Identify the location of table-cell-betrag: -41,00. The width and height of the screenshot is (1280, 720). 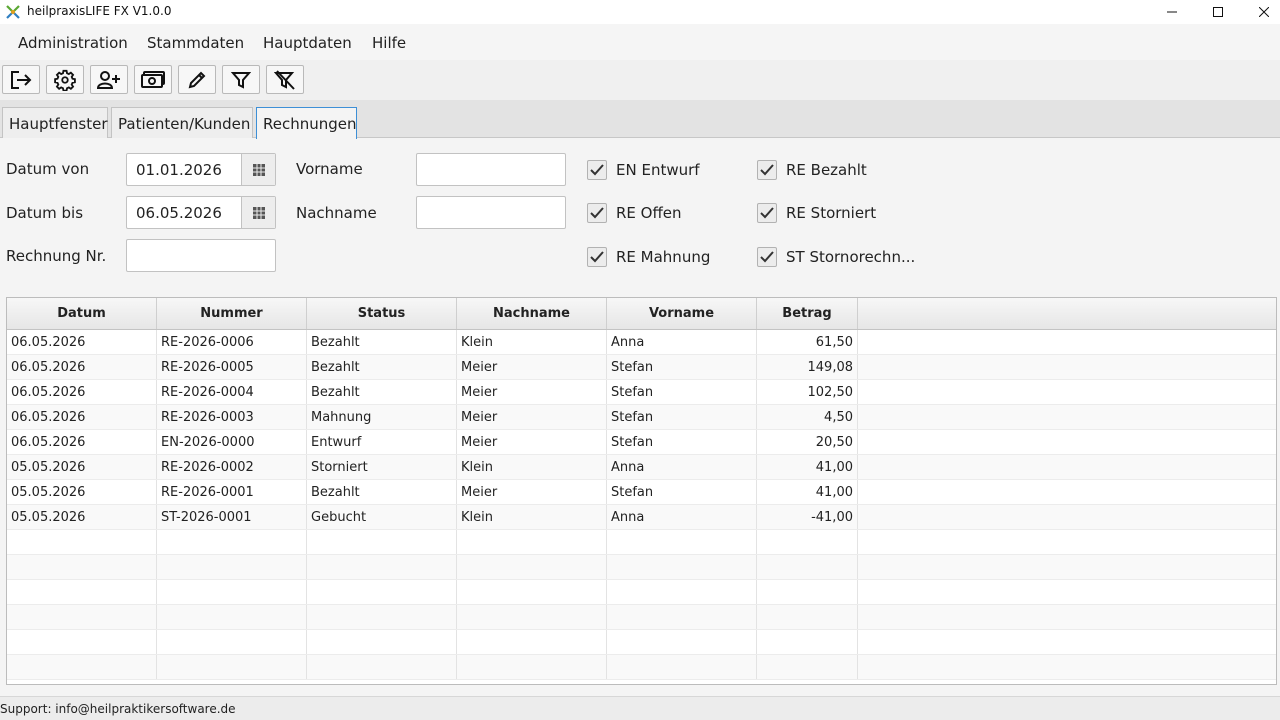
(807, 517).